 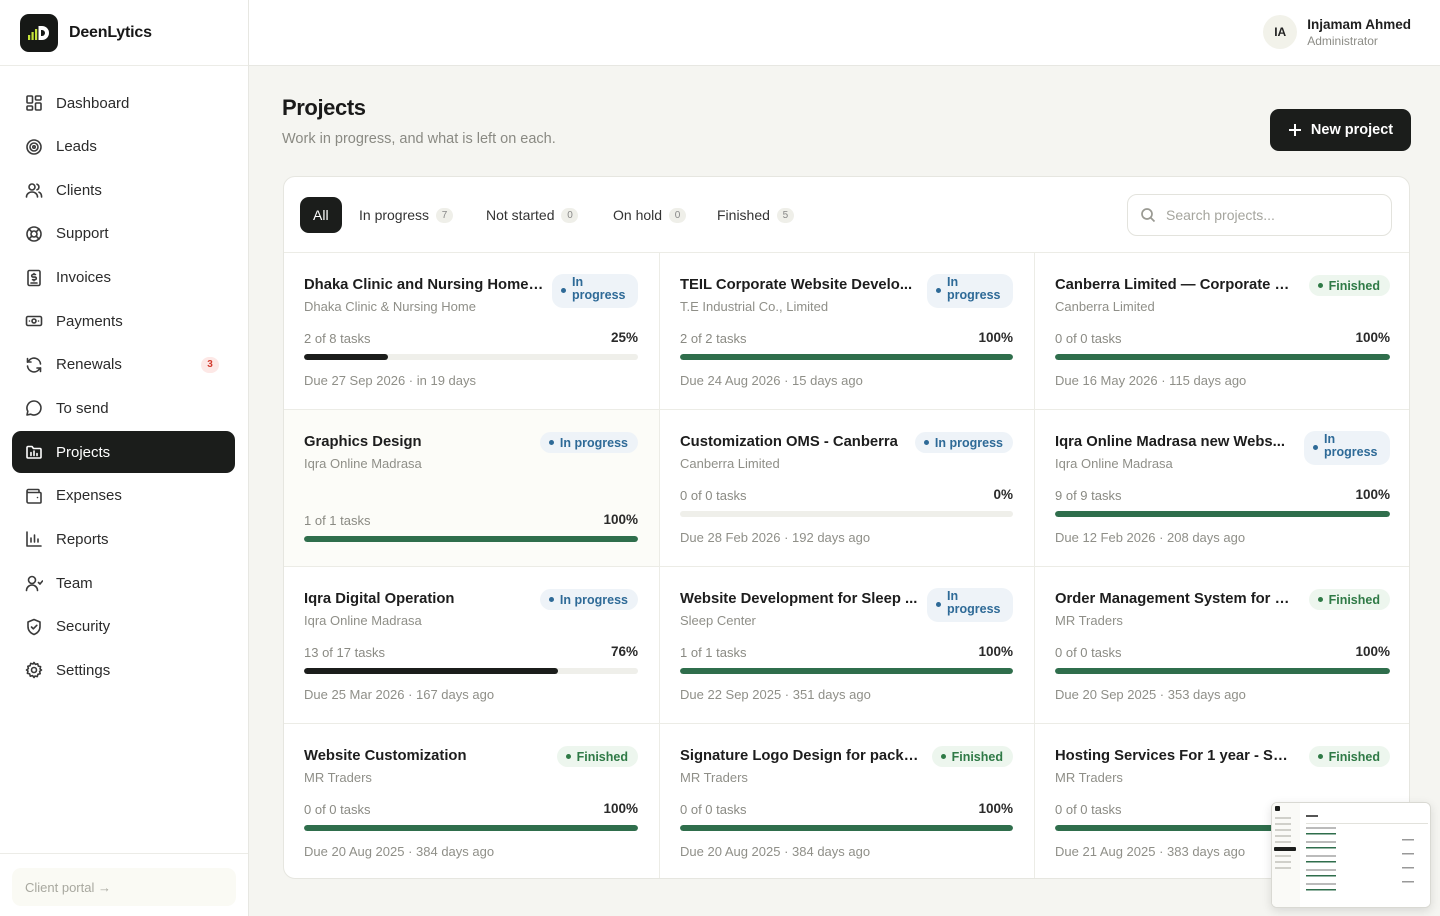 What do you see at coordinates (123, 103) in the screenshot?
I see `sidebar-item-dashboard: Dashboard` at bounding box center [123, 103].